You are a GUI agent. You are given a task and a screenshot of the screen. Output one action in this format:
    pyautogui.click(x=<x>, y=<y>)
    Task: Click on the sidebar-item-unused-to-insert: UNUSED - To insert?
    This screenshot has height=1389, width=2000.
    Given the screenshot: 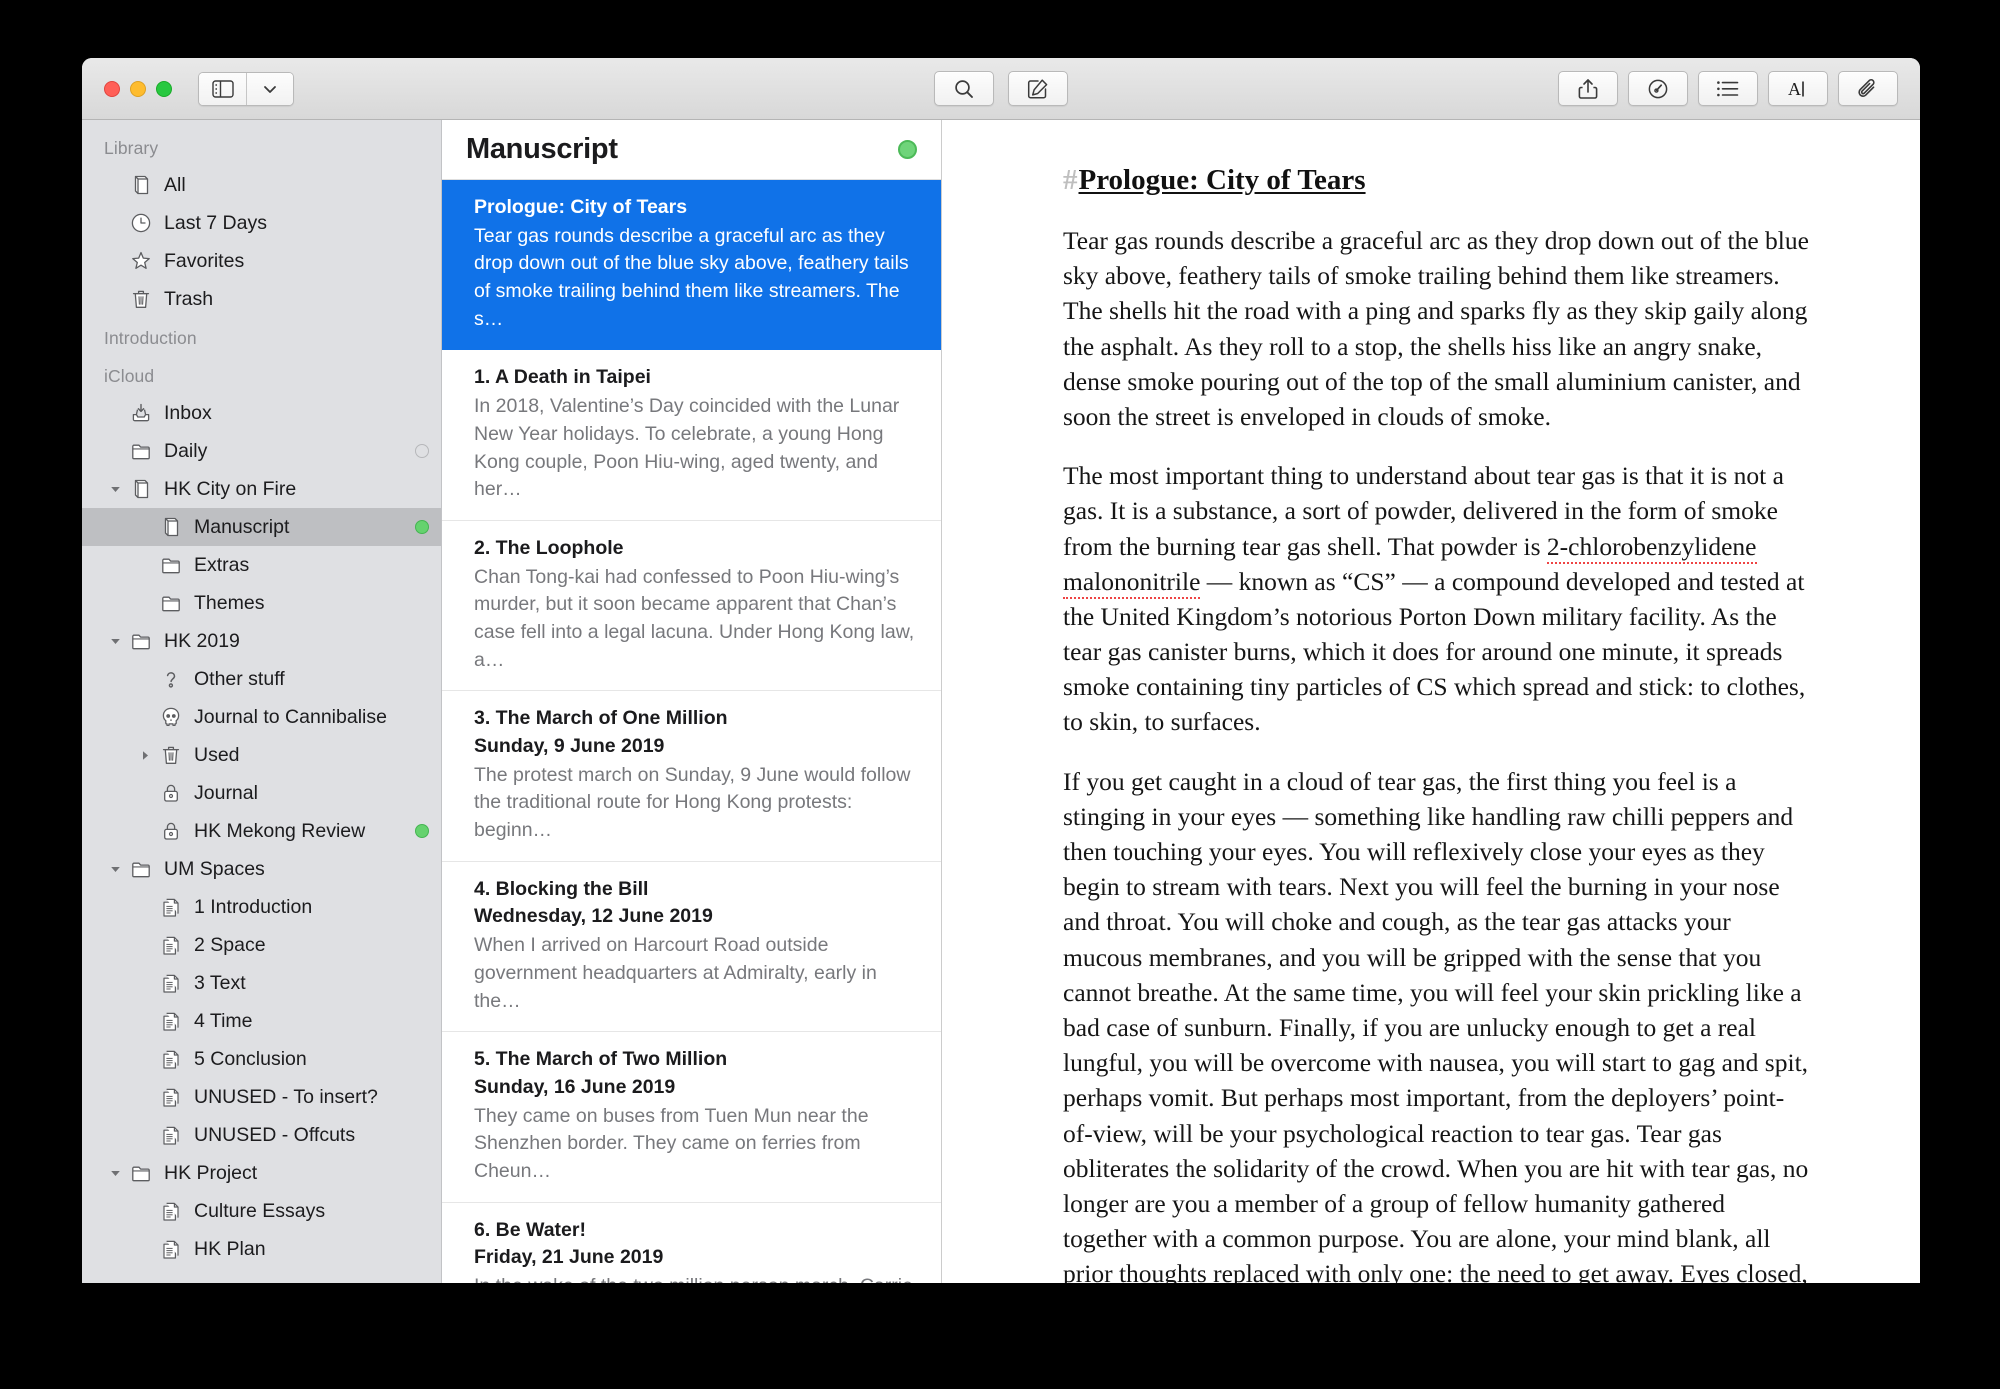 What is the action you would take?
    pyautogui.click(x=261, y=1097)
    